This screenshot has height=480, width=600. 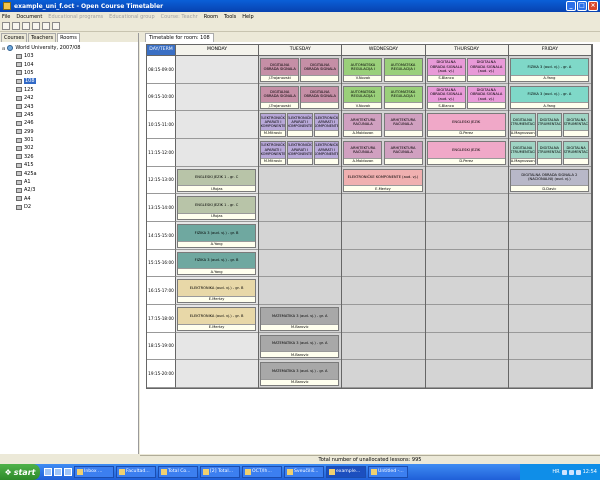 What do you see at coordinates (68, 472) in the screenshot?
I see `mail-quicklaunch-icon` at bounding box center [68, 472].